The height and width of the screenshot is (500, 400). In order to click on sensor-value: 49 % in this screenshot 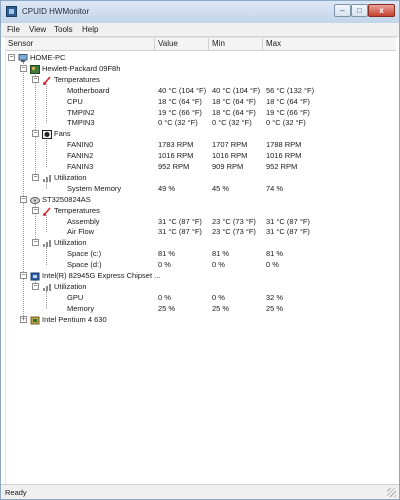, I will do `click(167, 188)`.